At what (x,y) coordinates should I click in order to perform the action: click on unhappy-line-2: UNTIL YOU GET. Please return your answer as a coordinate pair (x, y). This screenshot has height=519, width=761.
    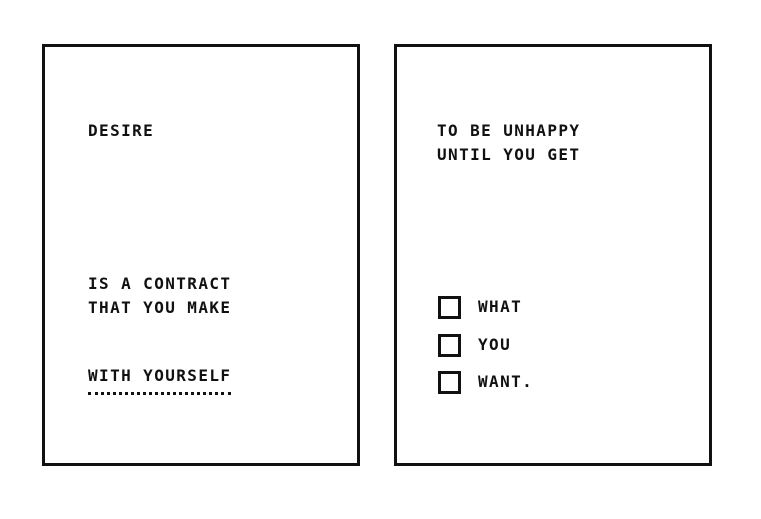
    Looking at the image, I should click on (509, 154).